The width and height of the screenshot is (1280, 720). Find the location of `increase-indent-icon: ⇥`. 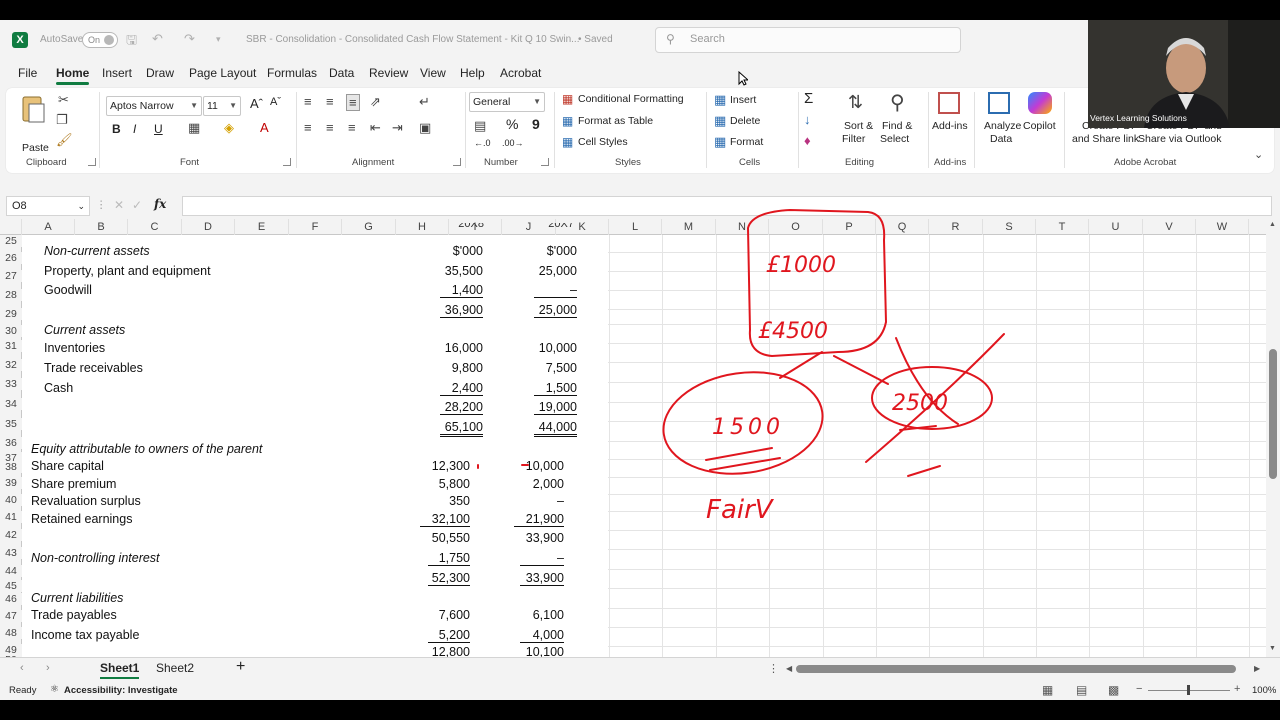

increase-indent-icon: ⇥ is located at coordinates (397, 128).